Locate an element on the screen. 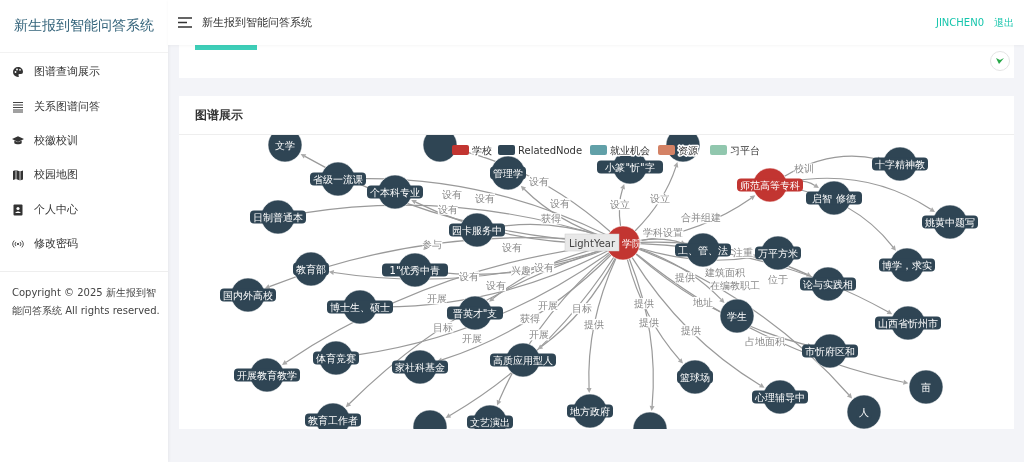 The image size is (1024, 462). sidebar-item: 图谱查询展示 is located at coordinates (84, 72).